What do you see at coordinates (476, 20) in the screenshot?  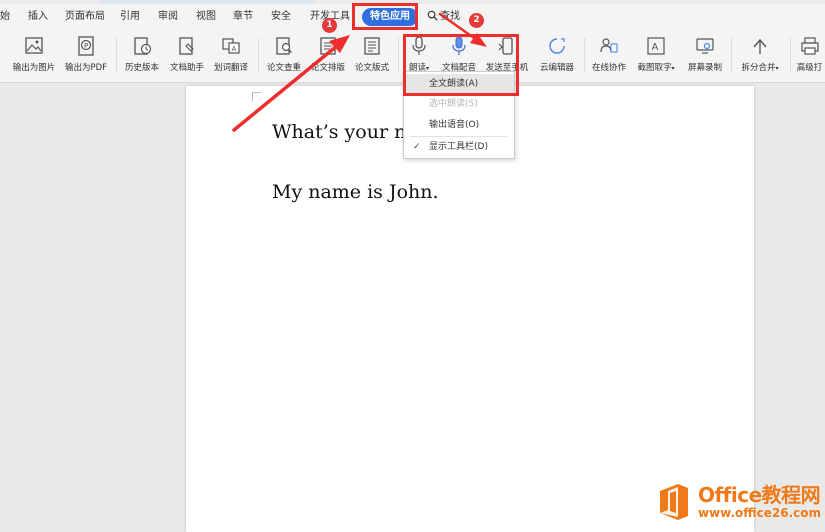 I see `step-badge-2: 2` at bounding box center [476, 20].